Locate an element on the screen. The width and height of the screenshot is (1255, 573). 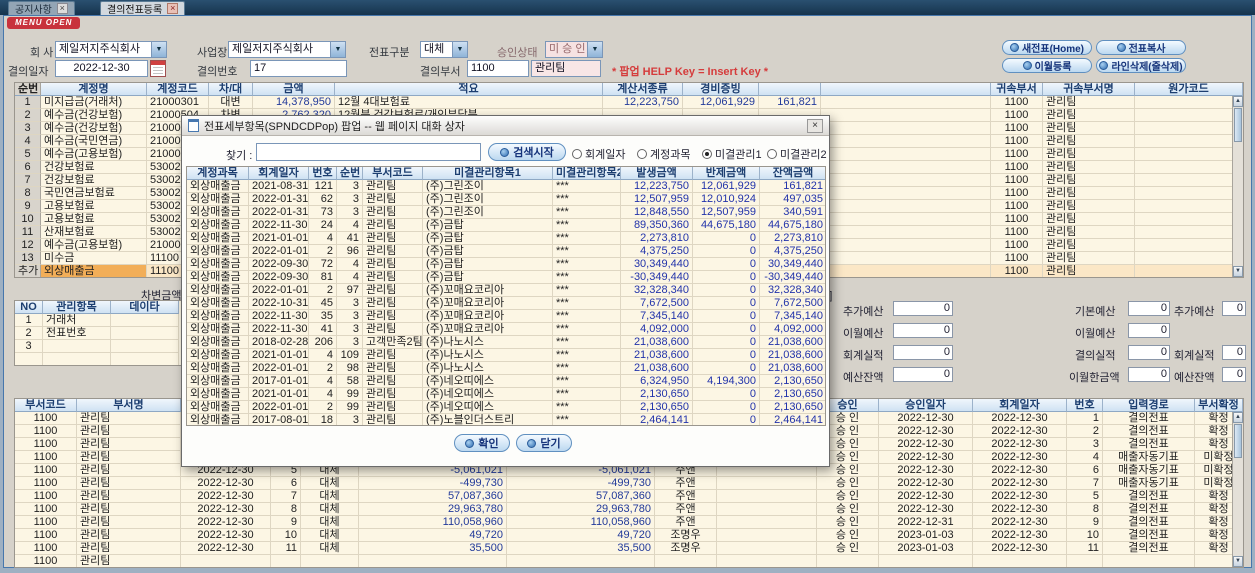
dept-code-field: 1100 is located at coordinates (498, 68).